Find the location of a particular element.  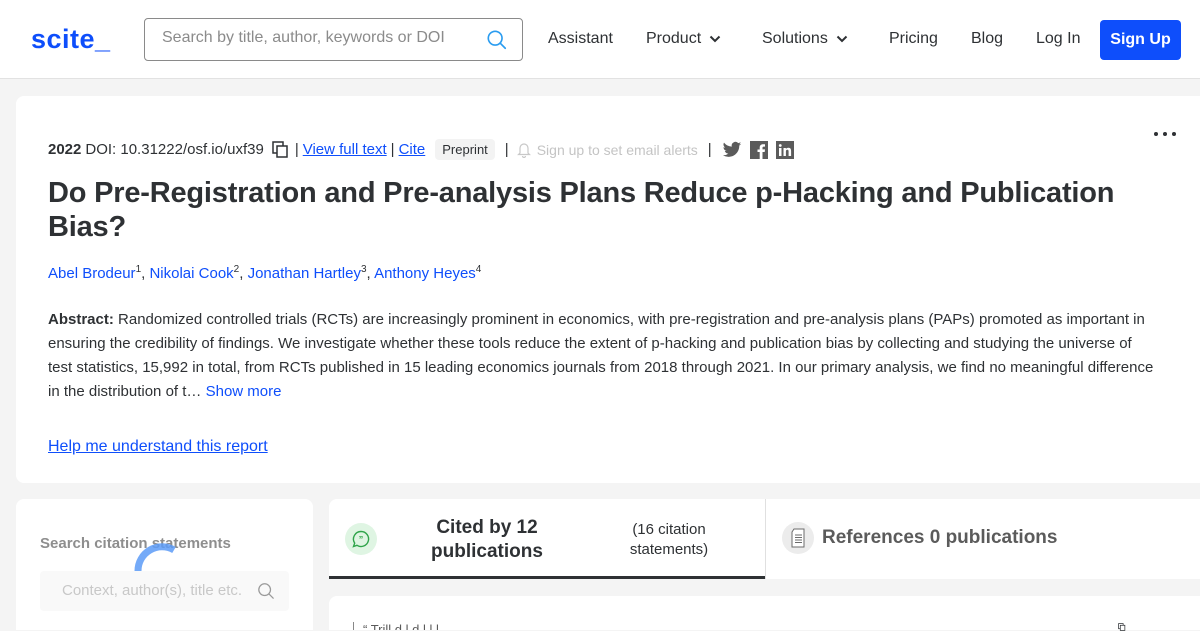

bell-icon is located at coordinates (523, 150).